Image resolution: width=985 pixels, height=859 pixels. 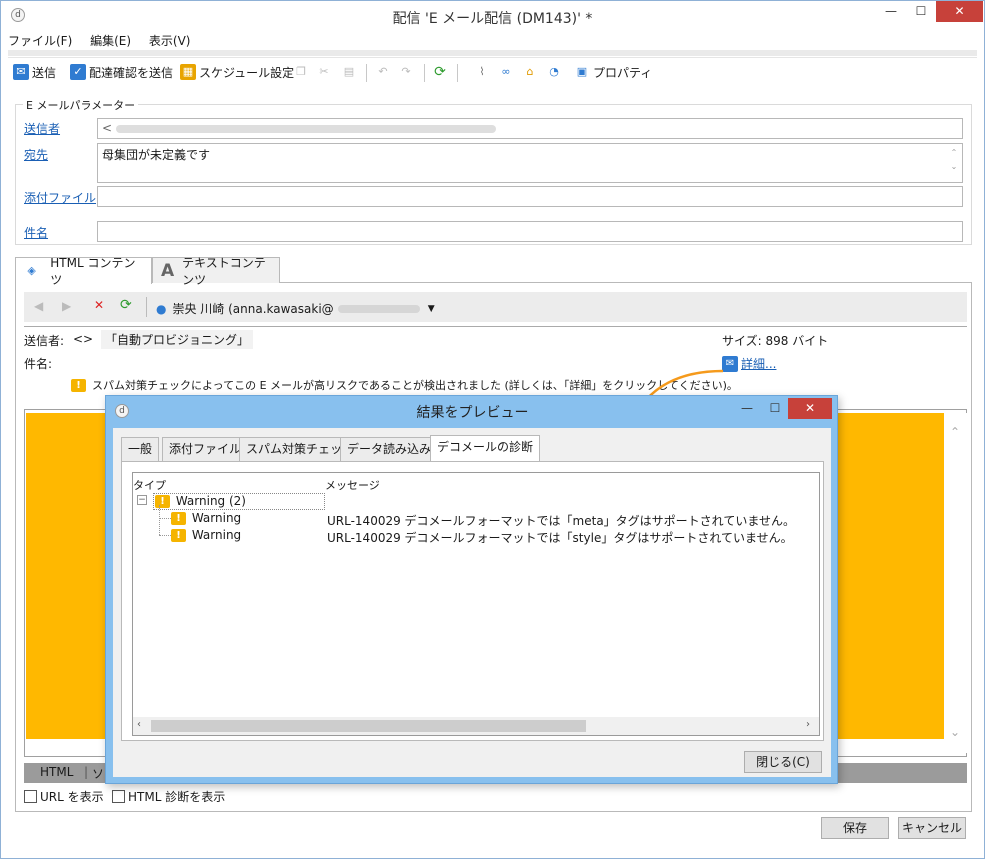 I want to click on refresh-preview-icon: ⟳, so click(x=126, y=305).